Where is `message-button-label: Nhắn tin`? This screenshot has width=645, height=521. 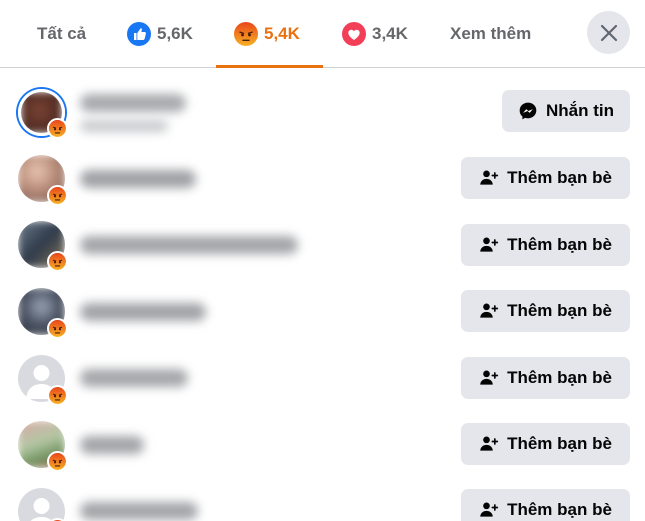 message-button-label: Nhắn tin is located at coordinates (580, 110).